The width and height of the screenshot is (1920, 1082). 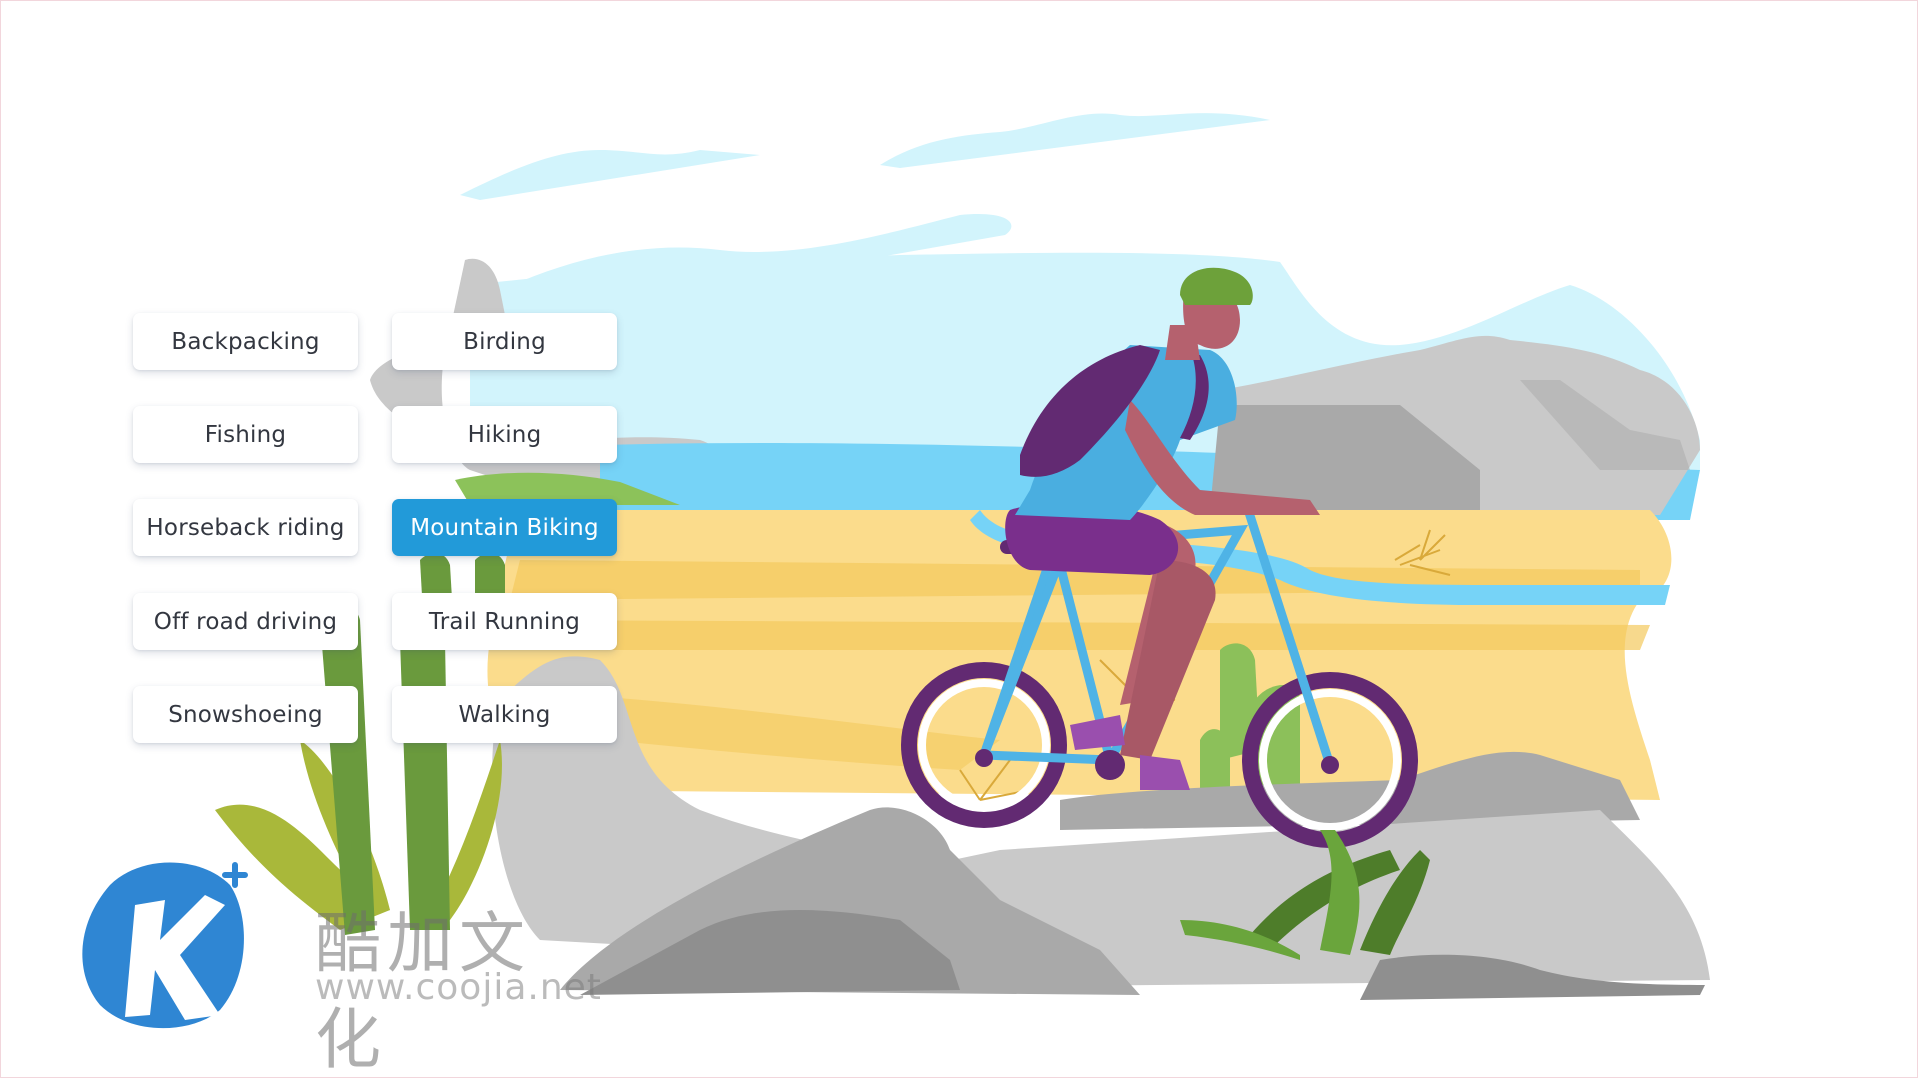 I want to click on chip-horseback-riding: Horseback riding, so click(x=245, y=527).